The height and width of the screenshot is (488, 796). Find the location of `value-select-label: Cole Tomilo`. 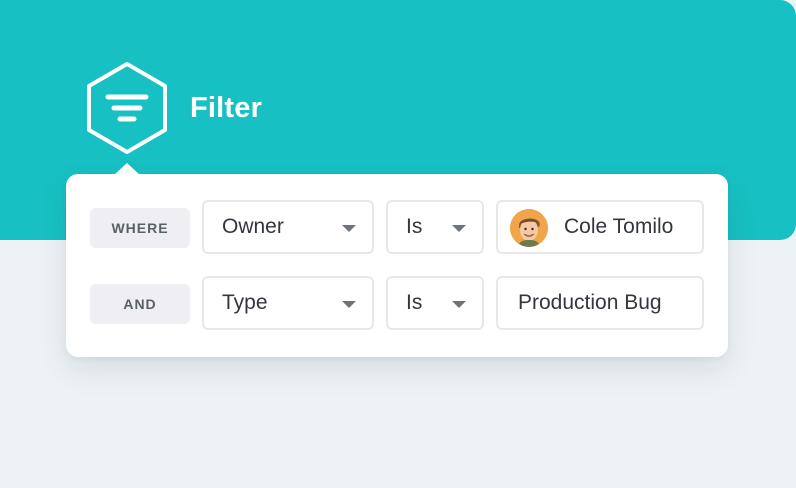

value-select-label: Cole Tomilo is located at coordinates (619, 226).